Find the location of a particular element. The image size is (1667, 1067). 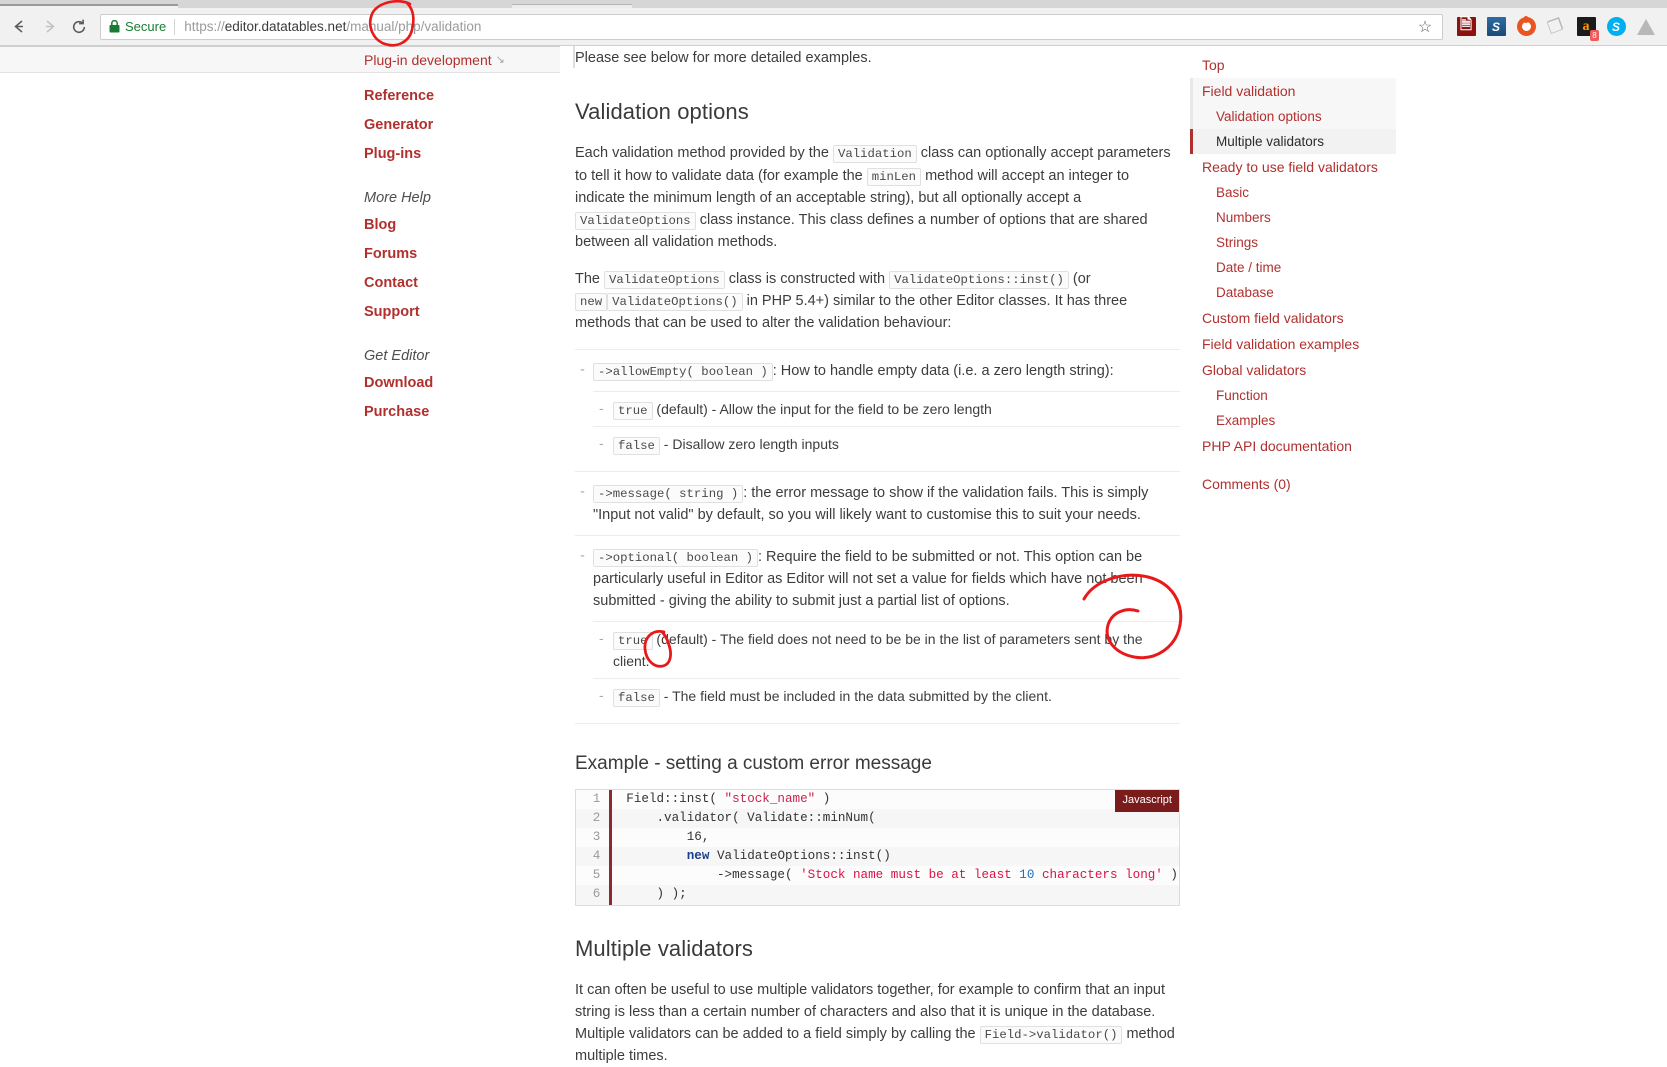

url-domain: editor.datatables.net is located at coordinates (285, 26).